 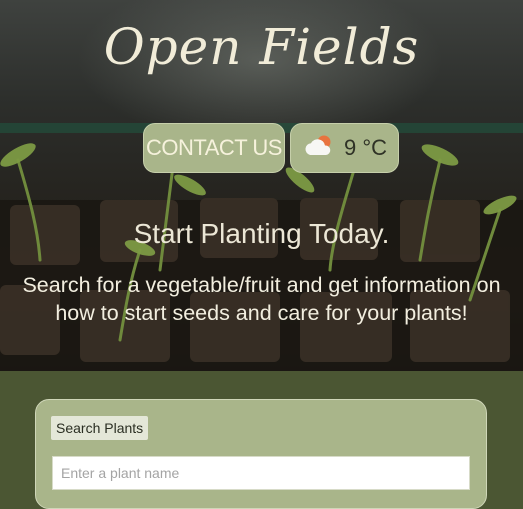 I want to click on cloud-sun-icon, so click(x=319, y=148).